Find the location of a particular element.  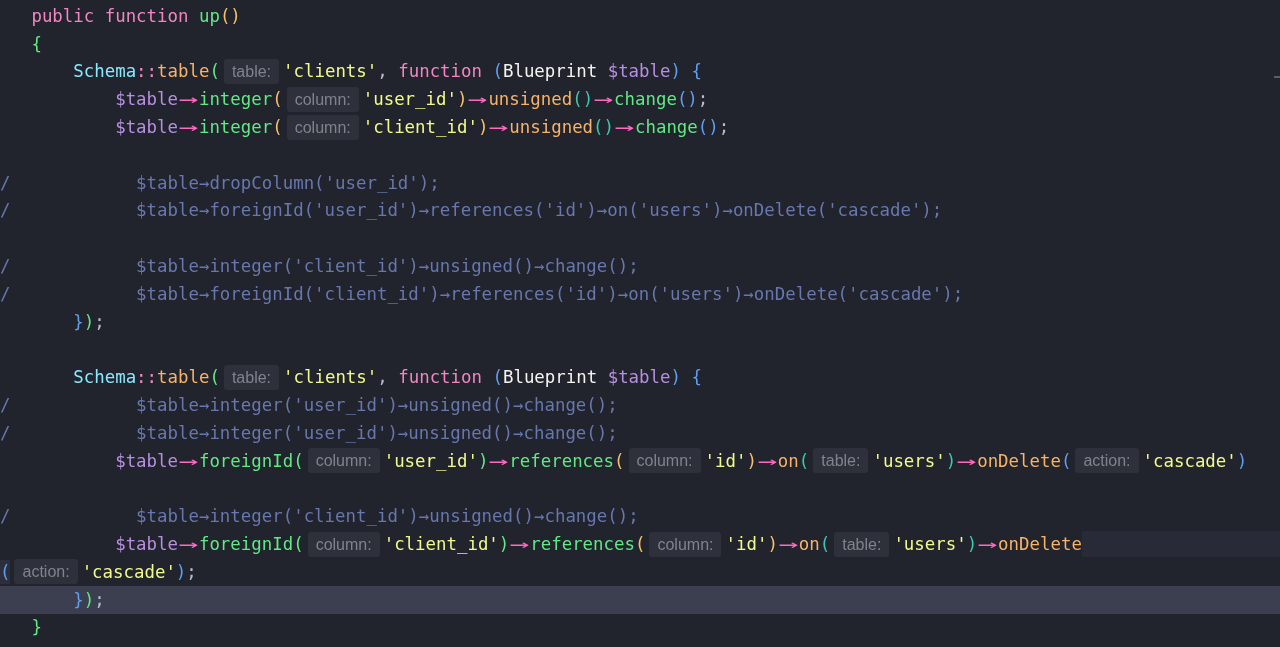

code-text: 'user_id')→unsigned()→change(); is located at coordinates (535, 100).